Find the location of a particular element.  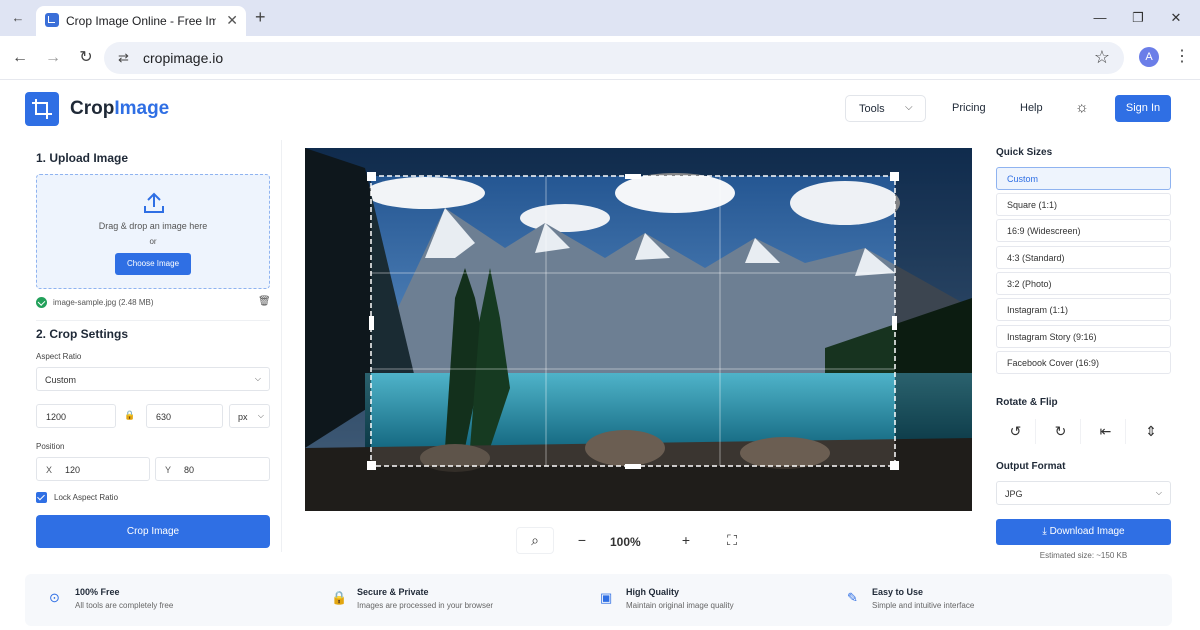

brand-part-image: Image is located at coordinates (142, 108).